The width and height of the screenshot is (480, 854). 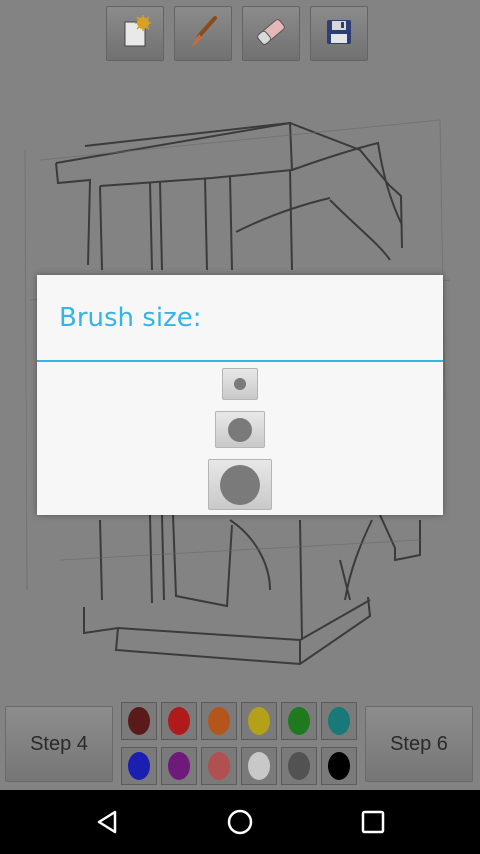 I want to click on recents-button, so click(x=373, y=822).